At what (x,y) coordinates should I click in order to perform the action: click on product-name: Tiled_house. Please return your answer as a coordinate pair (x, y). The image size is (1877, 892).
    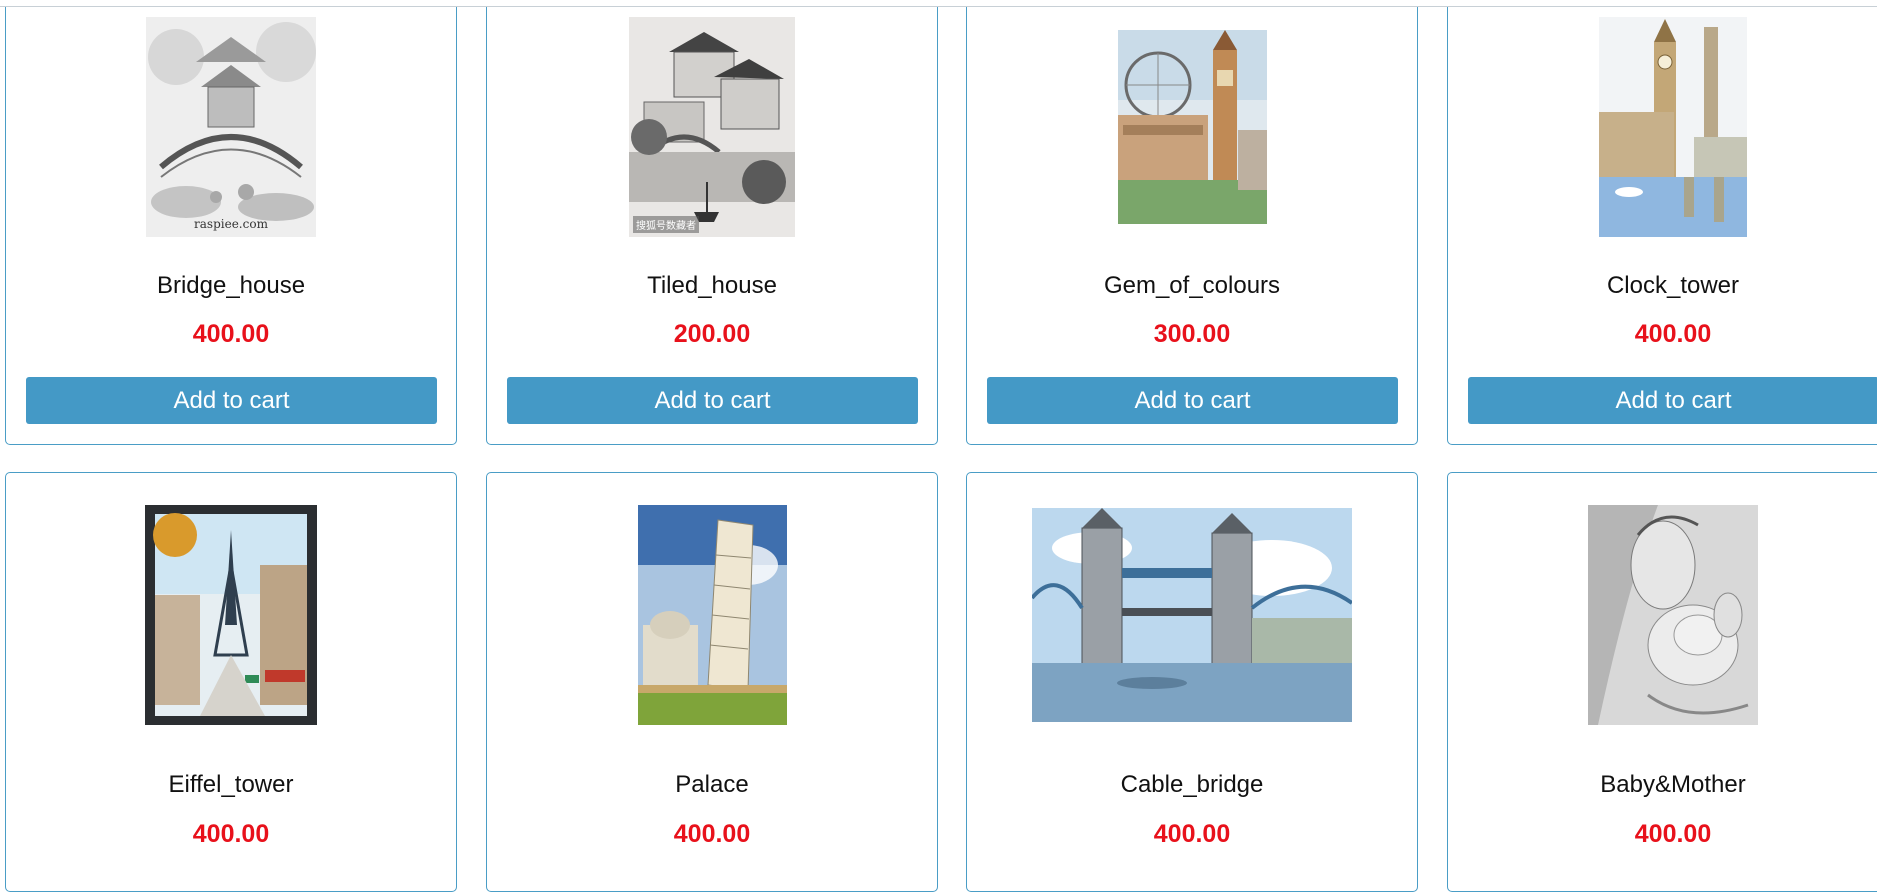
    Looking at the image, I should click on (712, 285).